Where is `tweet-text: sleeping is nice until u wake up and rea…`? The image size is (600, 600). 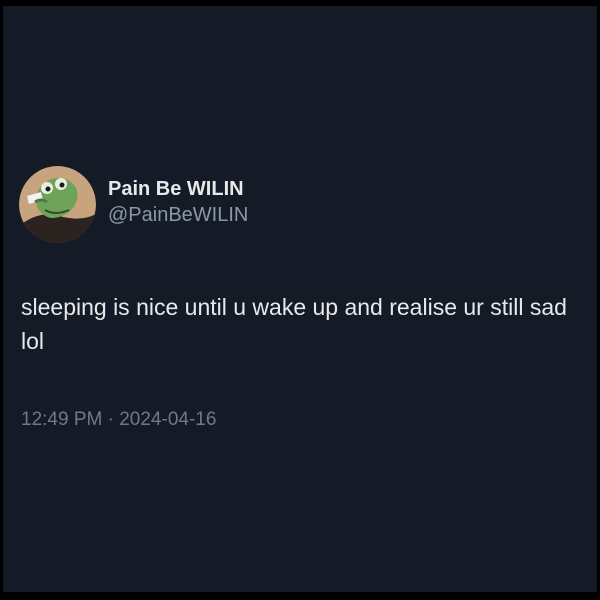 tweet-text: sleeping is nice until u wake up and rea… is located at coordinates (294, 324).